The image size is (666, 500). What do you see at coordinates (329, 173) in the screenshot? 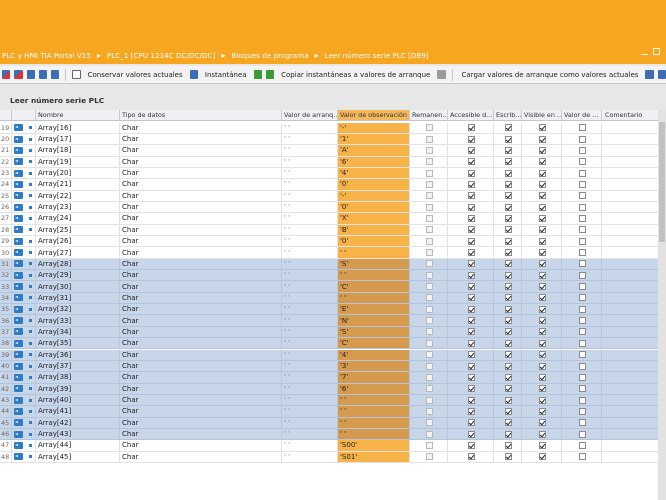
I see `table-row: 23 Array[20] Char ' ' '4'` at bounding box center [329, 173].